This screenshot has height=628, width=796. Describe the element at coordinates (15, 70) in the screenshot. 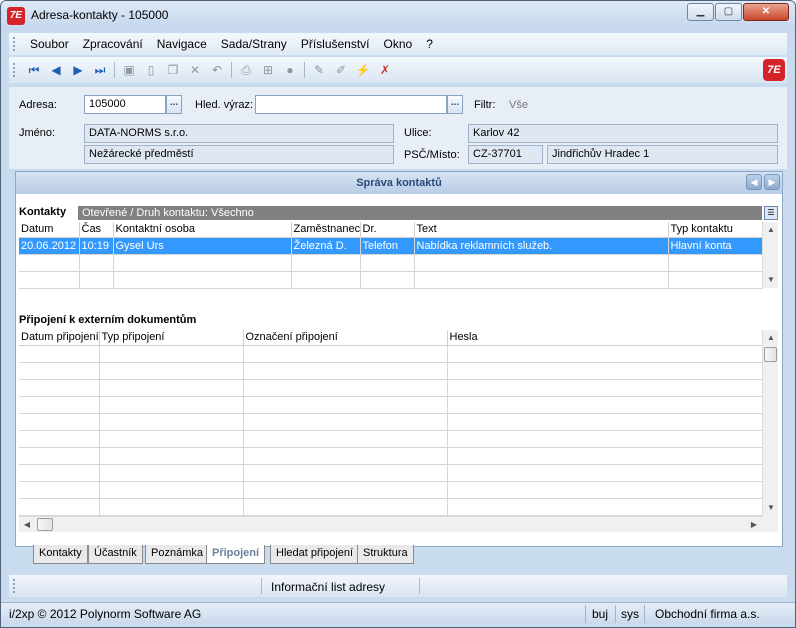

I see `toolbar-grip` at that location.